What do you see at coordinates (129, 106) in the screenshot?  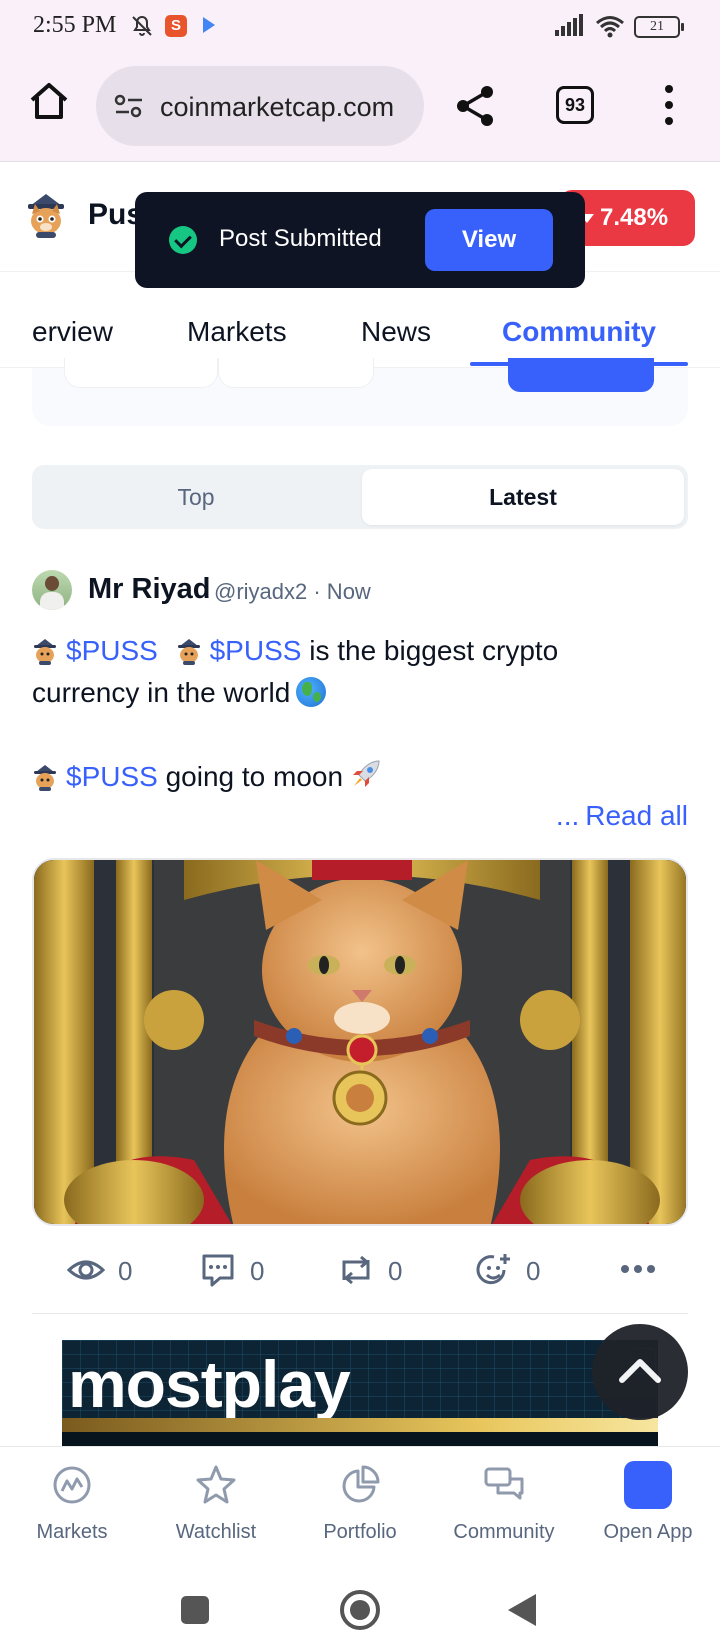 I see `site-settings-icon` at bounding box center [129, 106].